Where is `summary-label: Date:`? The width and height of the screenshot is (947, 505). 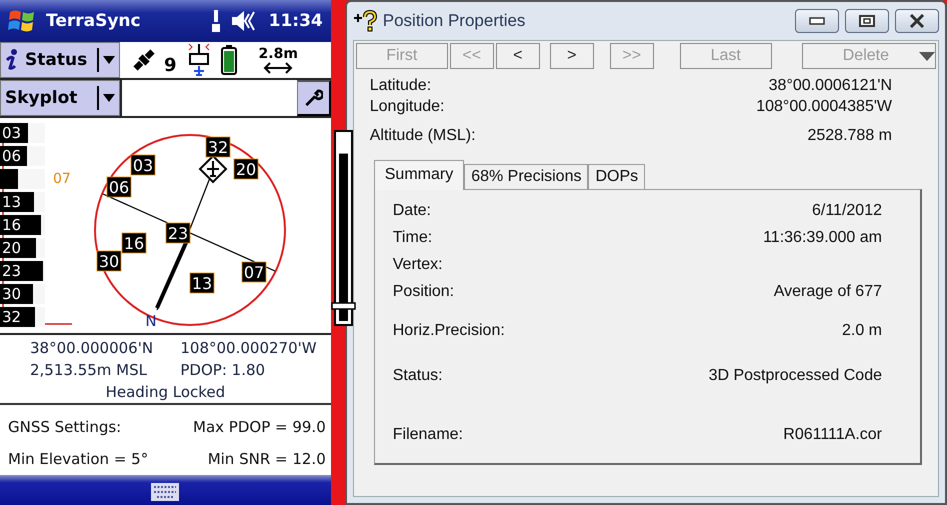
summary-label: Date: is located at coordinates (412, 211).